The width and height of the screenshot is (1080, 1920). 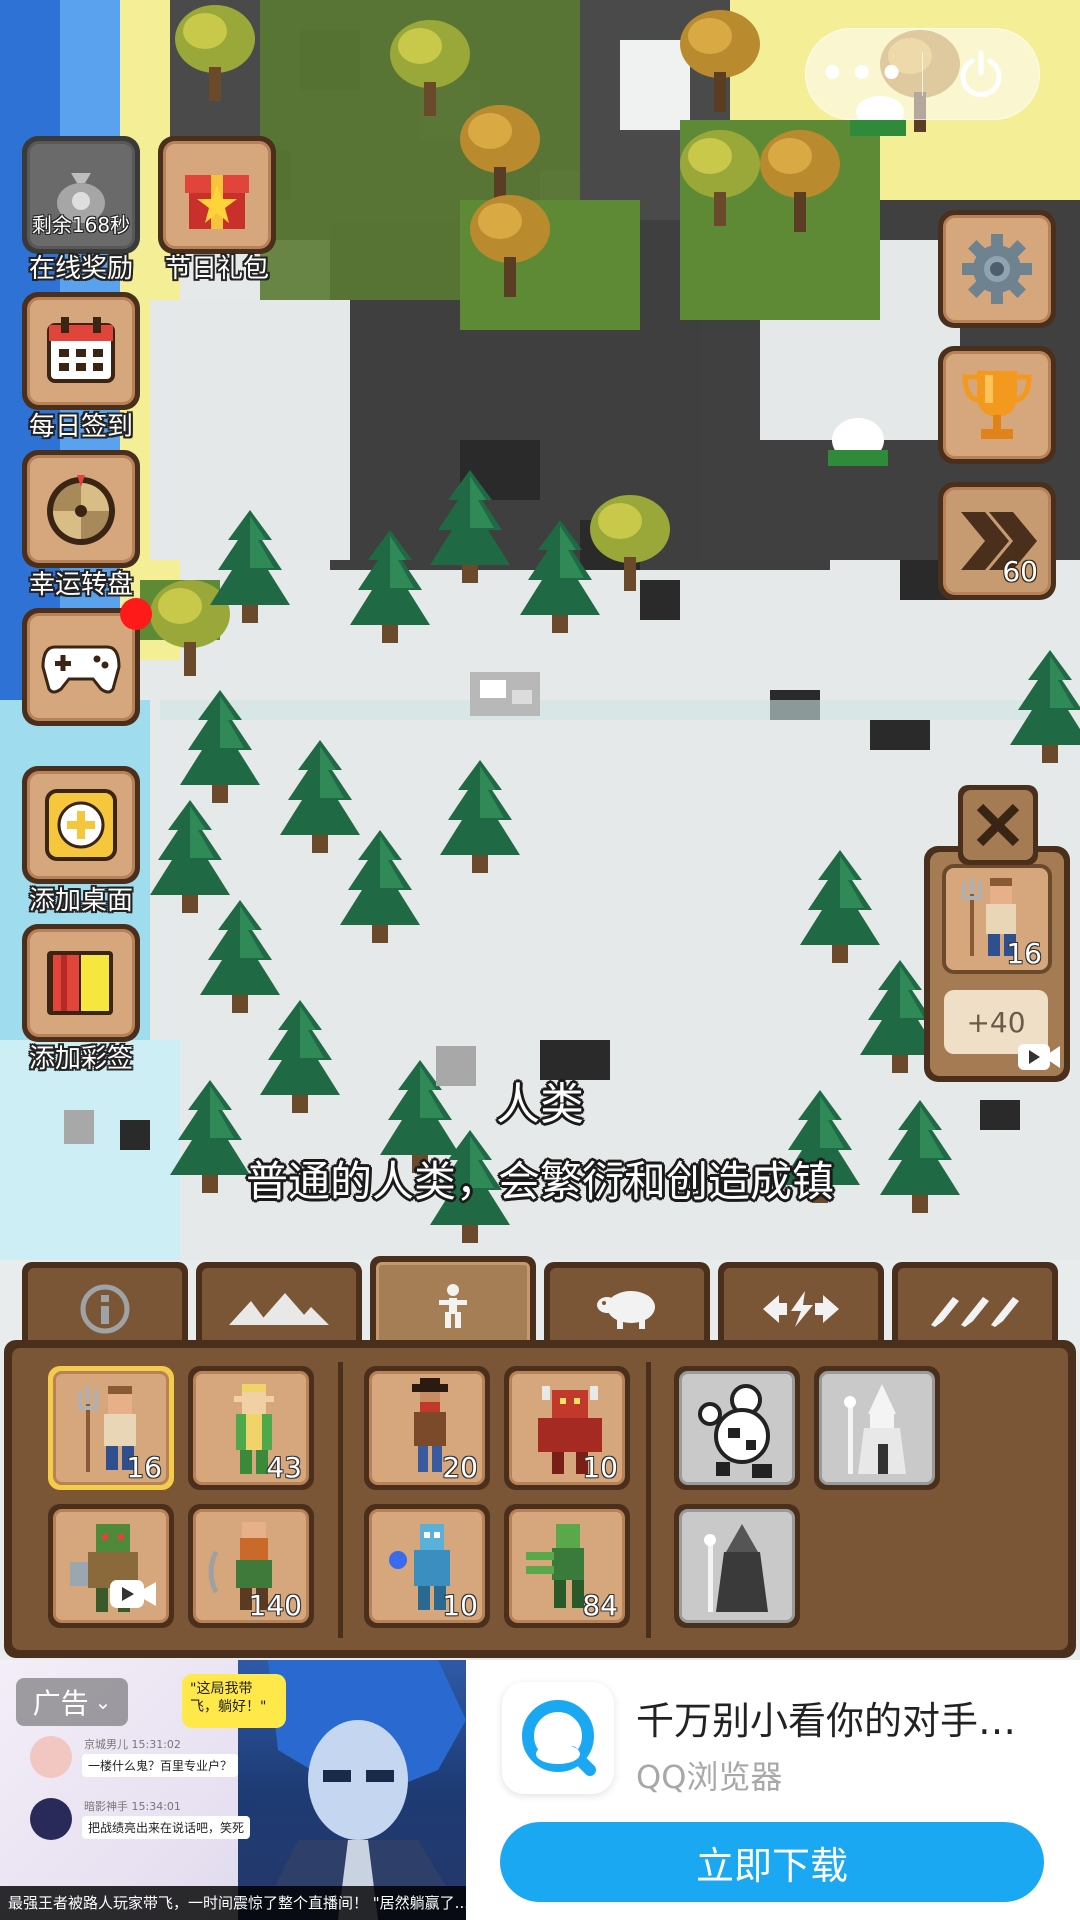 I want to click on qq-browser-app-icon, so click(x=558, y=1738).